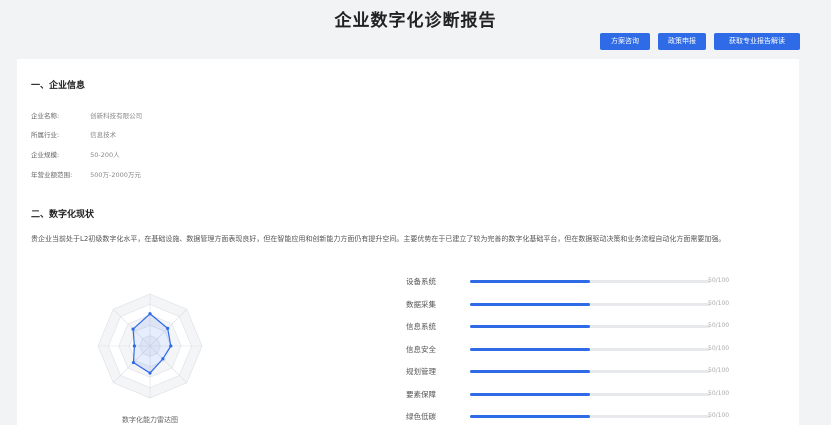 The height and width of the screenshot is (425, 831). I want to click on info-label: 所属行业:, so click(45, 135).